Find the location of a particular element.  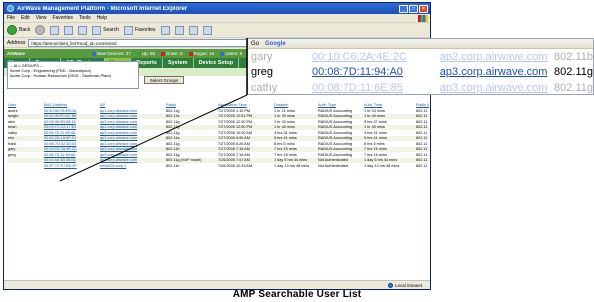

cell-user is located at coordinates (25, 166).